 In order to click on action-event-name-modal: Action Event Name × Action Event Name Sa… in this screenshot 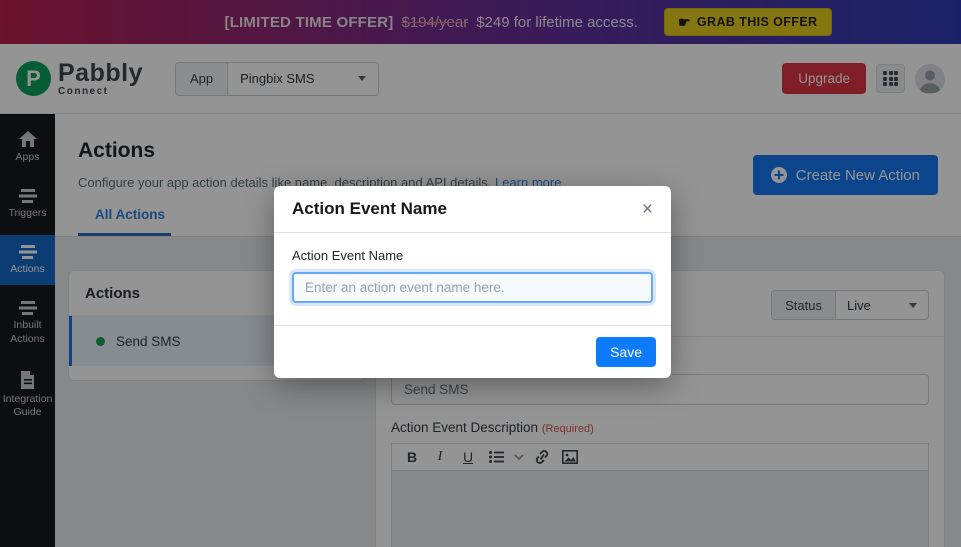, I will do `click(472, 282)`.